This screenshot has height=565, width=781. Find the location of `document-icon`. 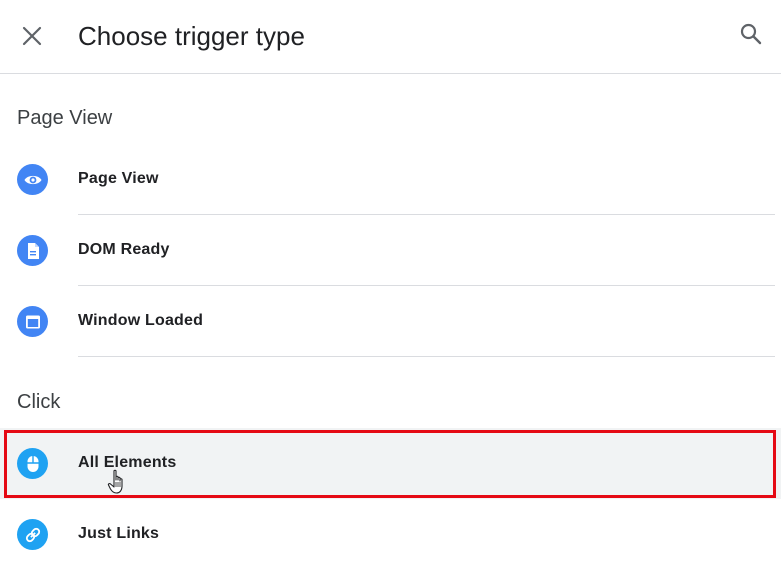

document-icon is located at coordinates (32, 250).